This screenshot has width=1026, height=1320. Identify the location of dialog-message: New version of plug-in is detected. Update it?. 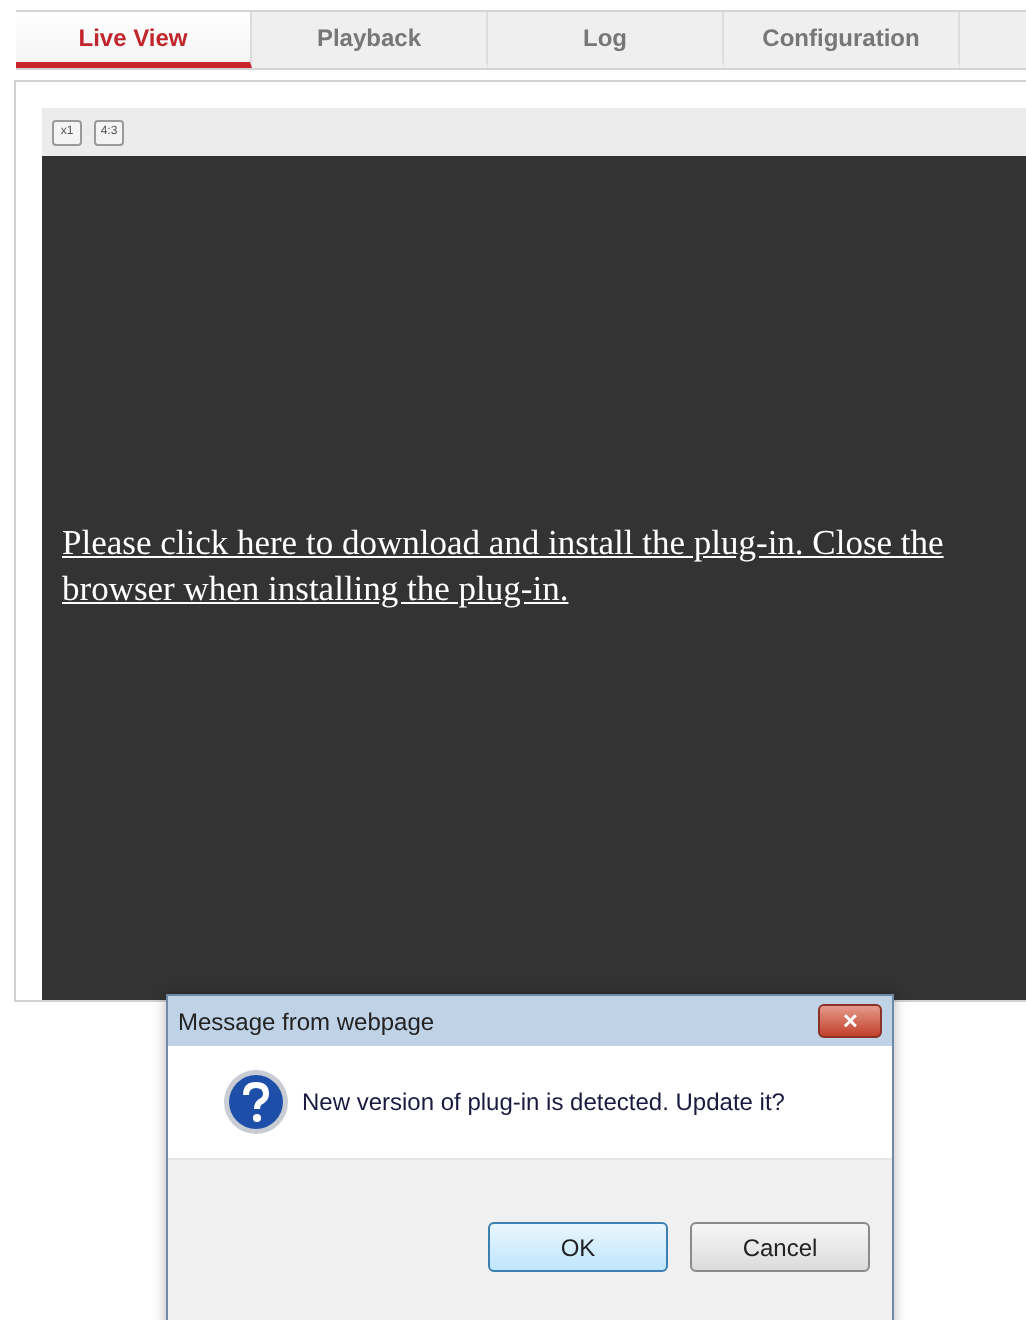
(543, 1102).